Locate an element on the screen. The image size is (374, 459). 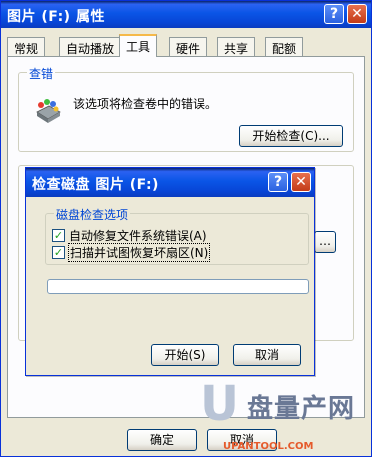
help-button: ? is located at coordinates (334, 14).